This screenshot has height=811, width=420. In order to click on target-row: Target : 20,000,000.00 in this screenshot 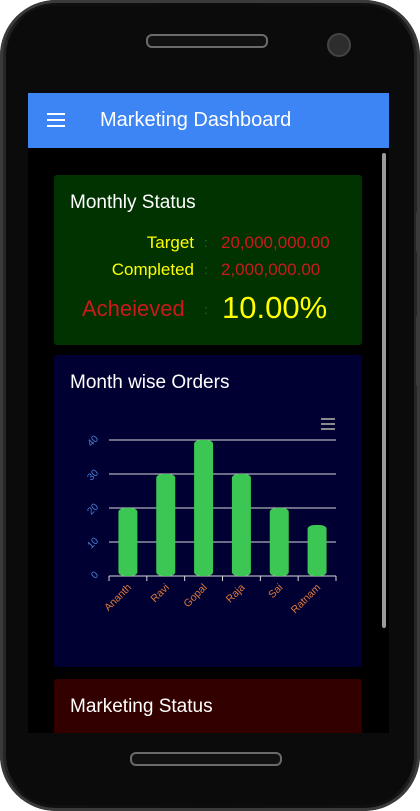, I will do `click(208, 243)`.